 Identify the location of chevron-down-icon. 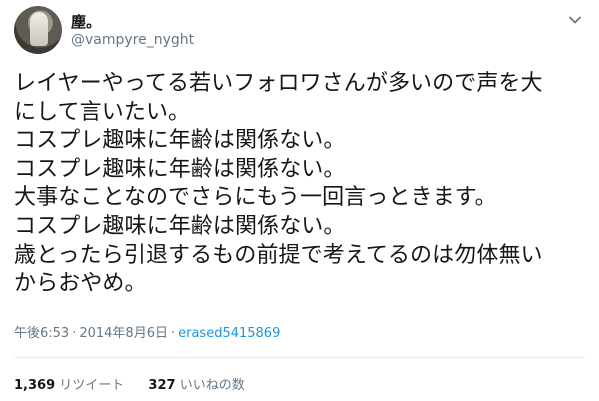
(575, 20).